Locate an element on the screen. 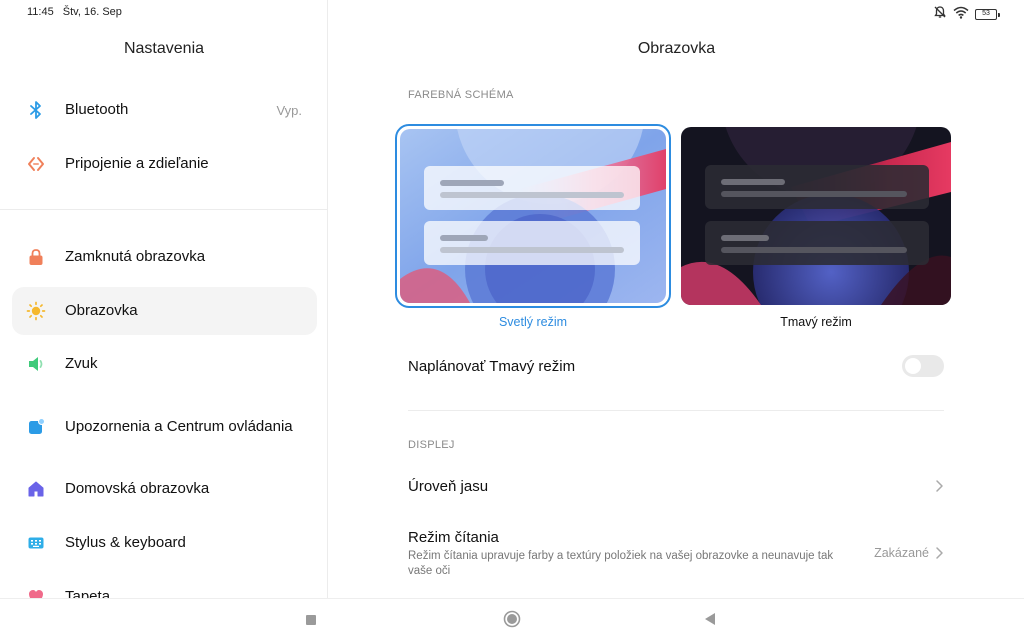 This screenshot has height=640, width=1024. navigation-bar is located at coordinates (512, 619).